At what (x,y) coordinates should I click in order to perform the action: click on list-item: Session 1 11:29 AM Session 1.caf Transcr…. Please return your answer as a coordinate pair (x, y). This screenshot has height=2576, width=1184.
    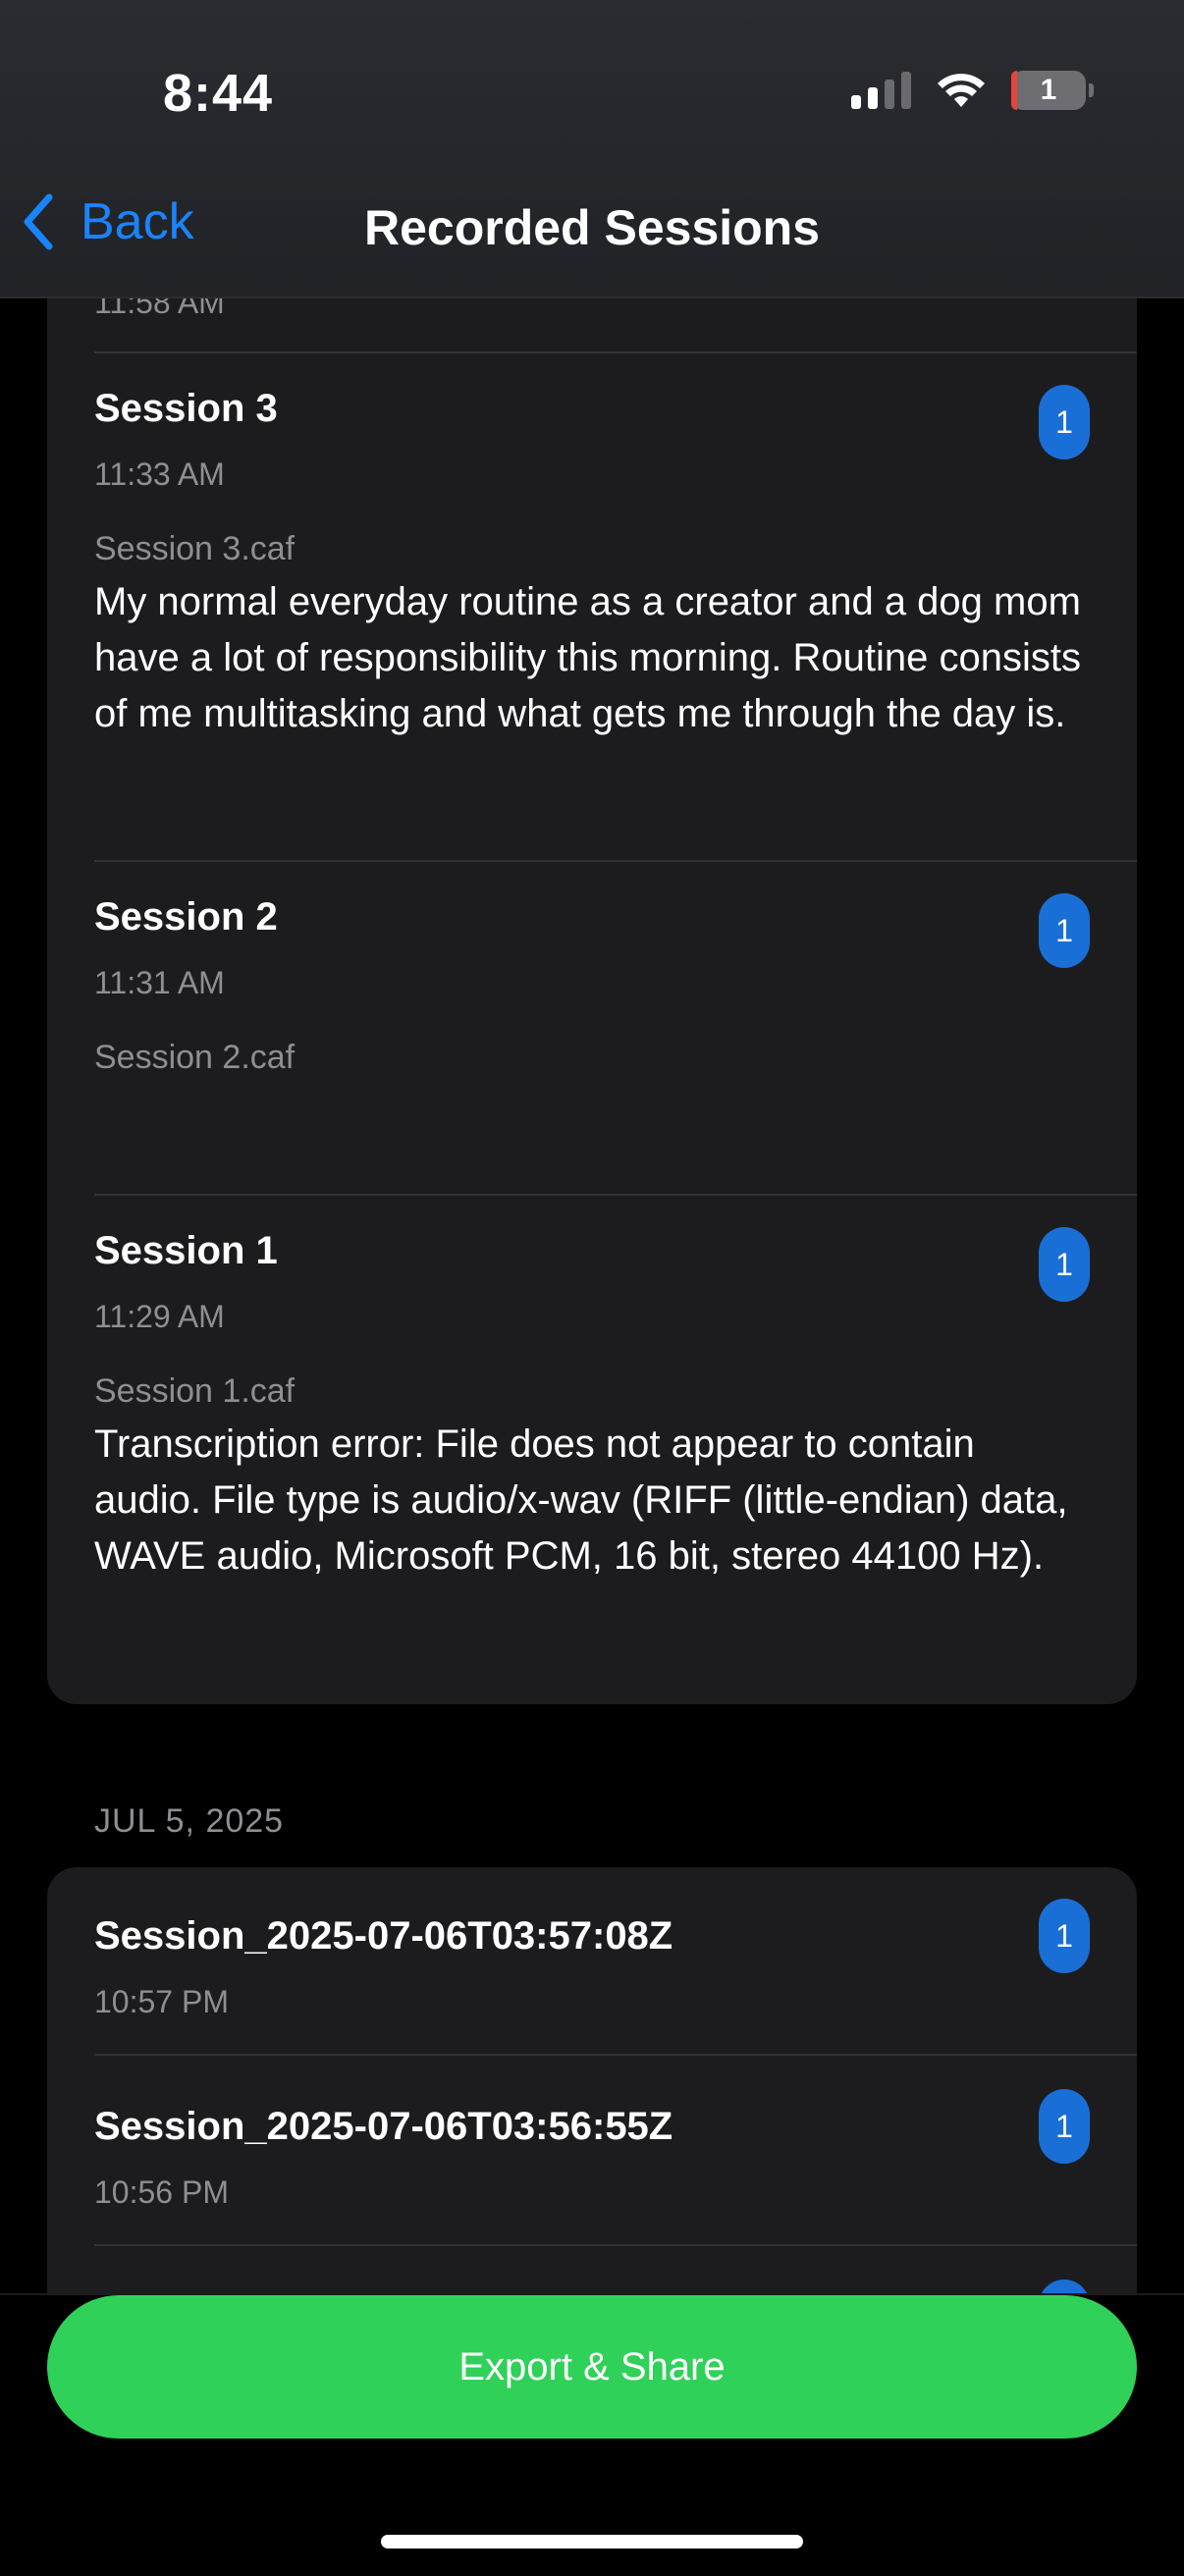
    Looking at the image, I should click on (615, 1406).